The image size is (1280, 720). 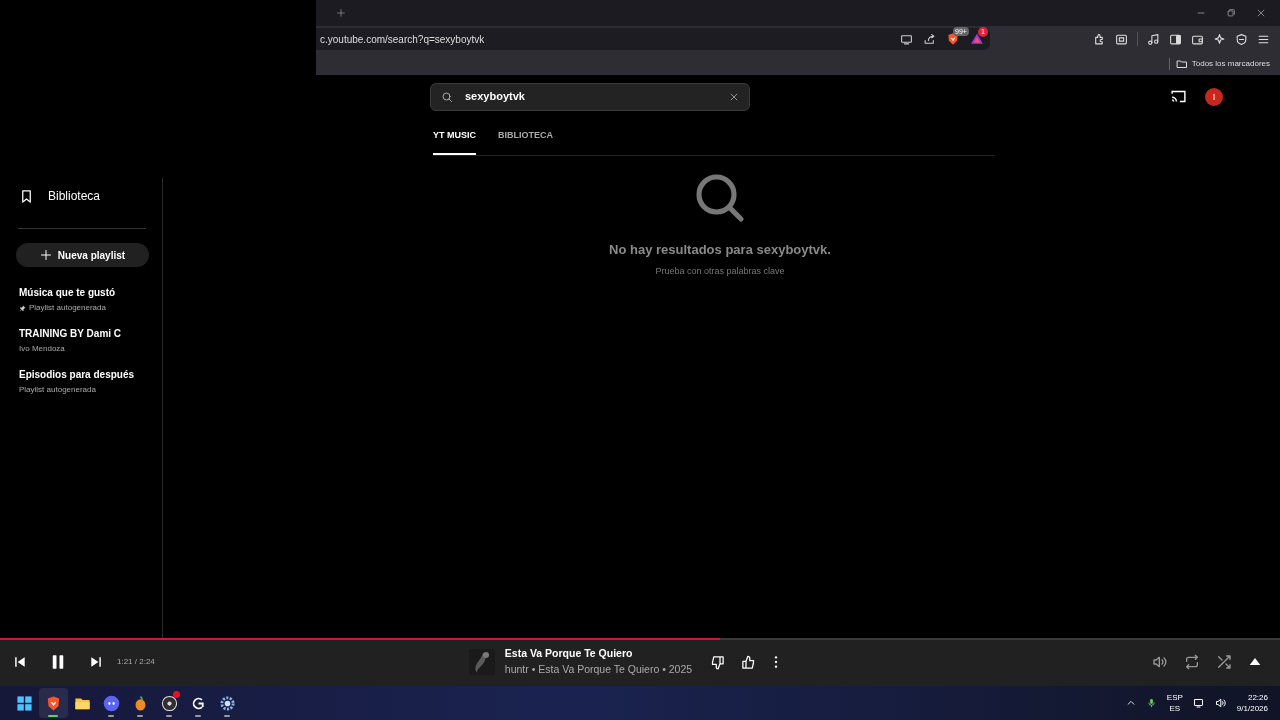 What do you see at coordinates (45, 255) in the screenshot?
I see `plus-icon` at bounding box center [45, 255].